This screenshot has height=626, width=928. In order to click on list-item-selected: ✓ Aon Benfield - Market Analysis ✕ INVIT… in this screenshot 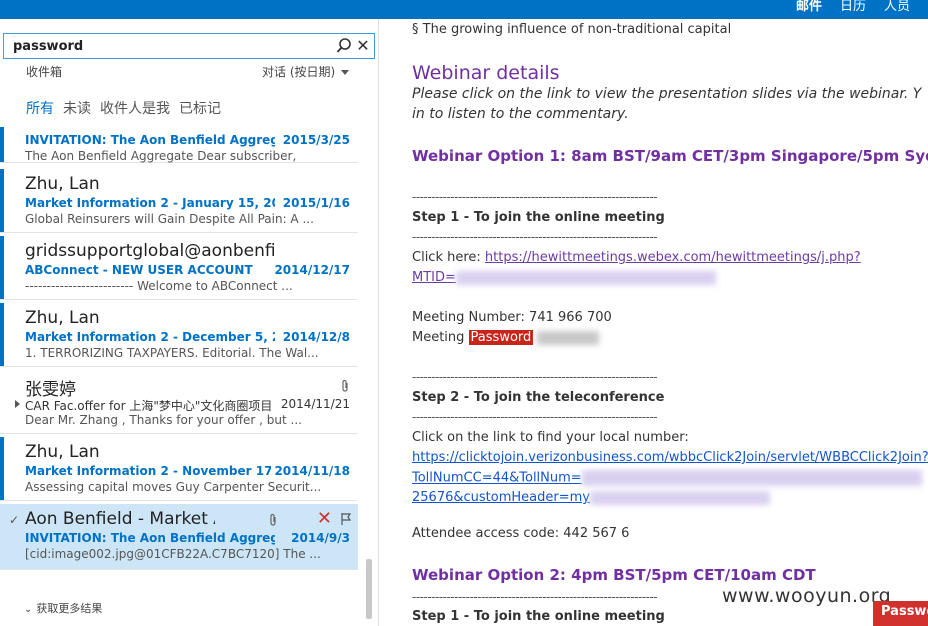, I will do `click(179, 537)`.